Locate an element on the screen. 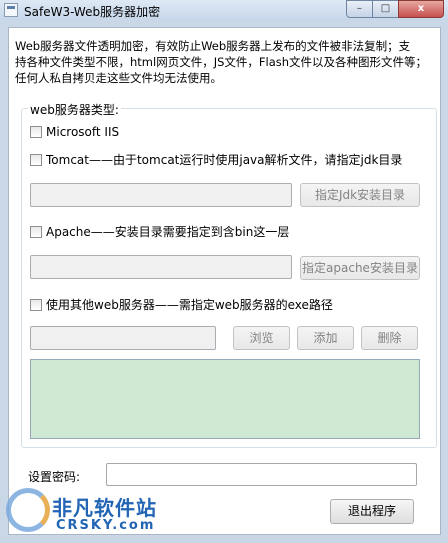  exe-path-field is located at coordinates (123, 338).